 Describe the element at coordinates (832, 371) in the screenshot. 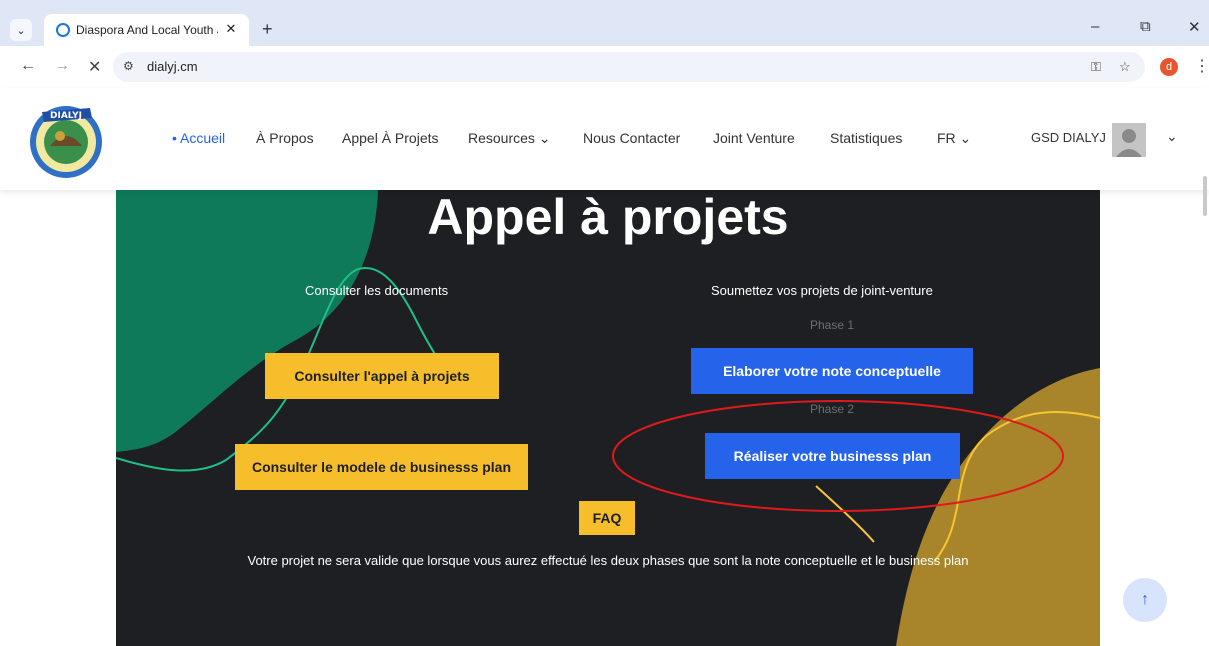

I see `concept-note-button: Elaborer votre note conceptuelle` at that location.